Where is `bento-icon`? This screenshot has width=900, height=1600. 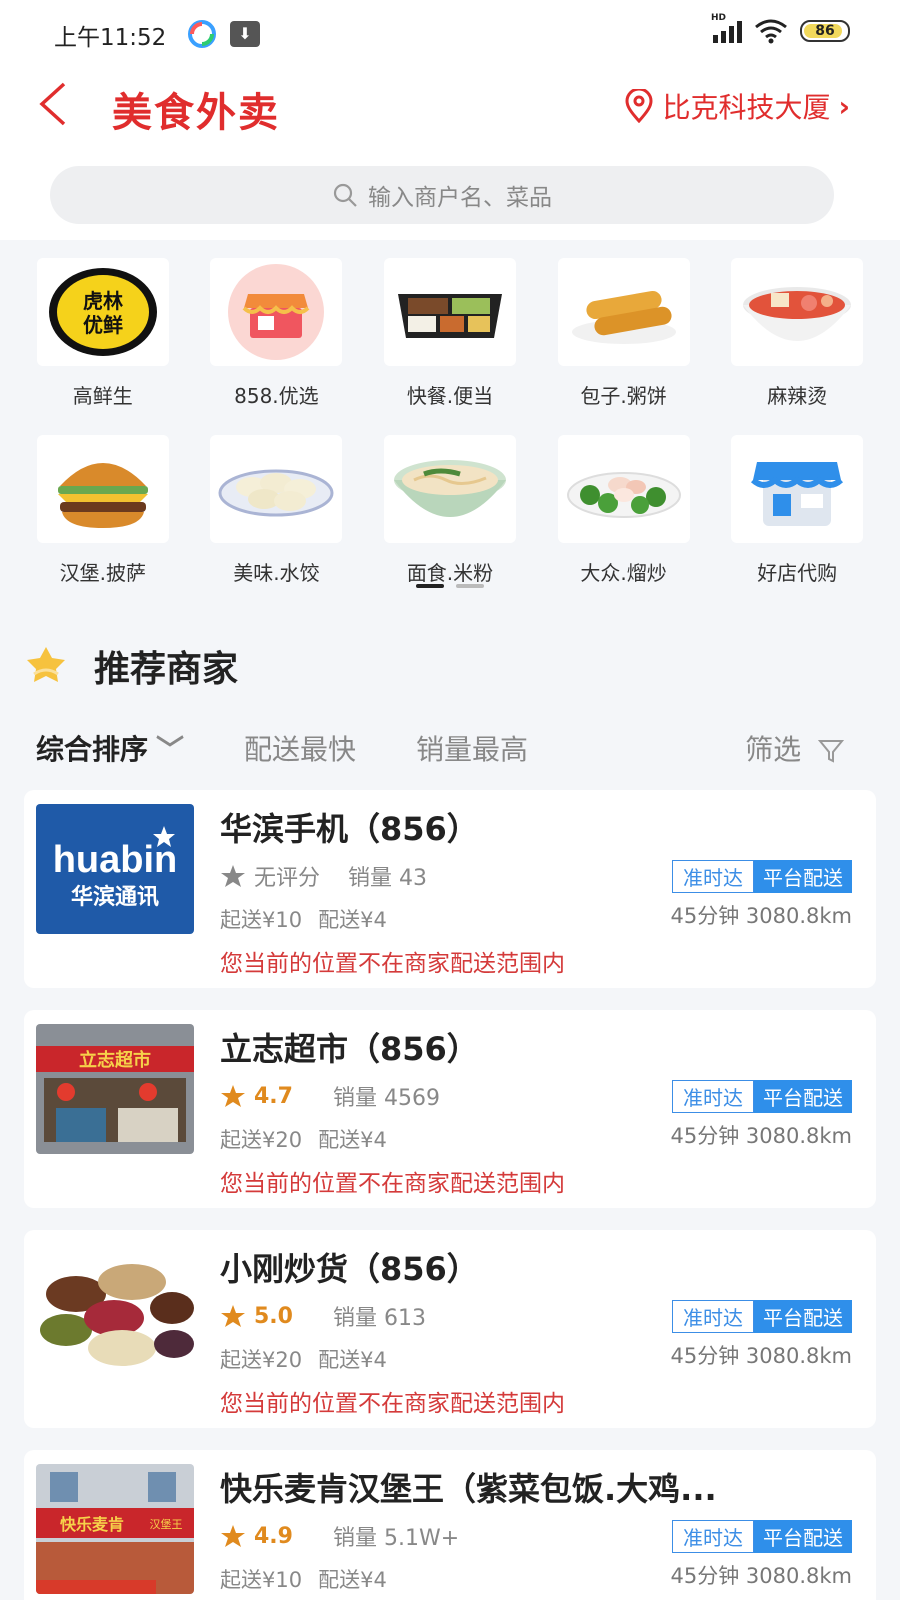
bento-icon is located at coordinates (449, 316).